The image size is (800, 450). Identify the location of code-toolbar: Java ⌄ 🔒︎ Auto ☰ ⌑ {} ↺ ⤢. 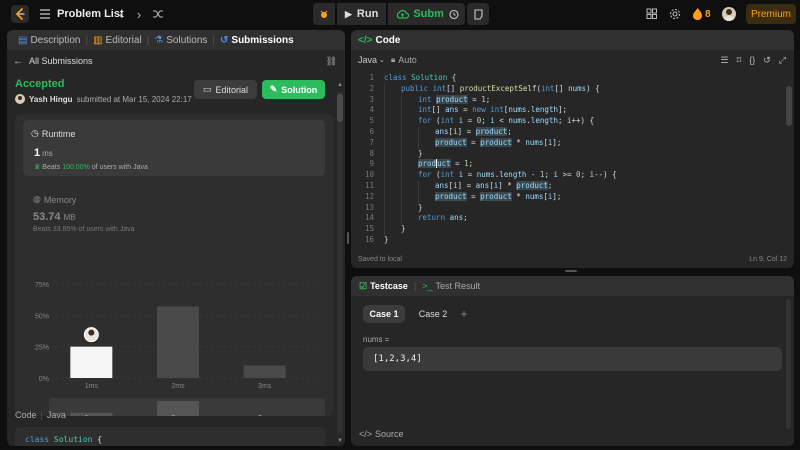
(572, 60).